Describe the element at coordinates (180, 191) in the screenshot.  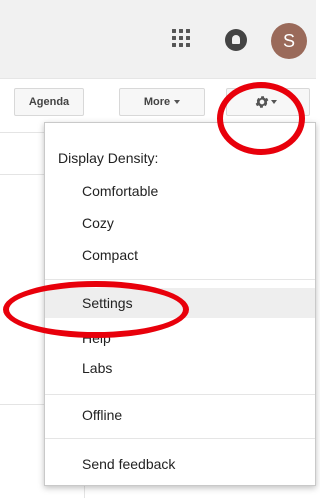
I see `density-option-comfortable: Comfortable` at that location.